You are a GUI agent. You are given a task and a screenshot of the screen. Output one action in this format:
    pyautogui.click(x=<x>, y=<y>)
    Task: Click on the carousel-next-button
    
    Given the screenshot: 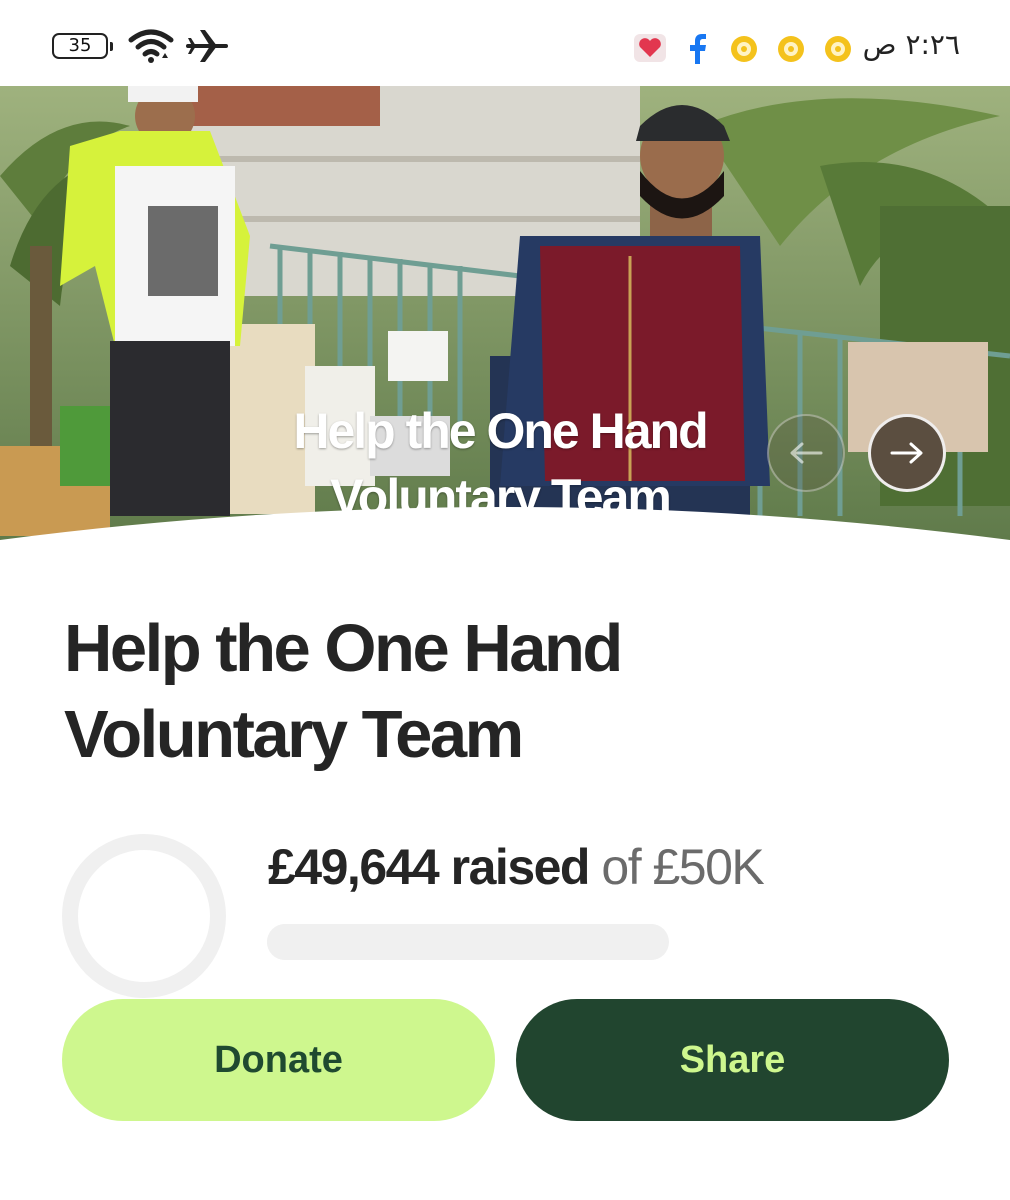 What is the action you would take?
    pyautogui.click(x=907, y=453)
    